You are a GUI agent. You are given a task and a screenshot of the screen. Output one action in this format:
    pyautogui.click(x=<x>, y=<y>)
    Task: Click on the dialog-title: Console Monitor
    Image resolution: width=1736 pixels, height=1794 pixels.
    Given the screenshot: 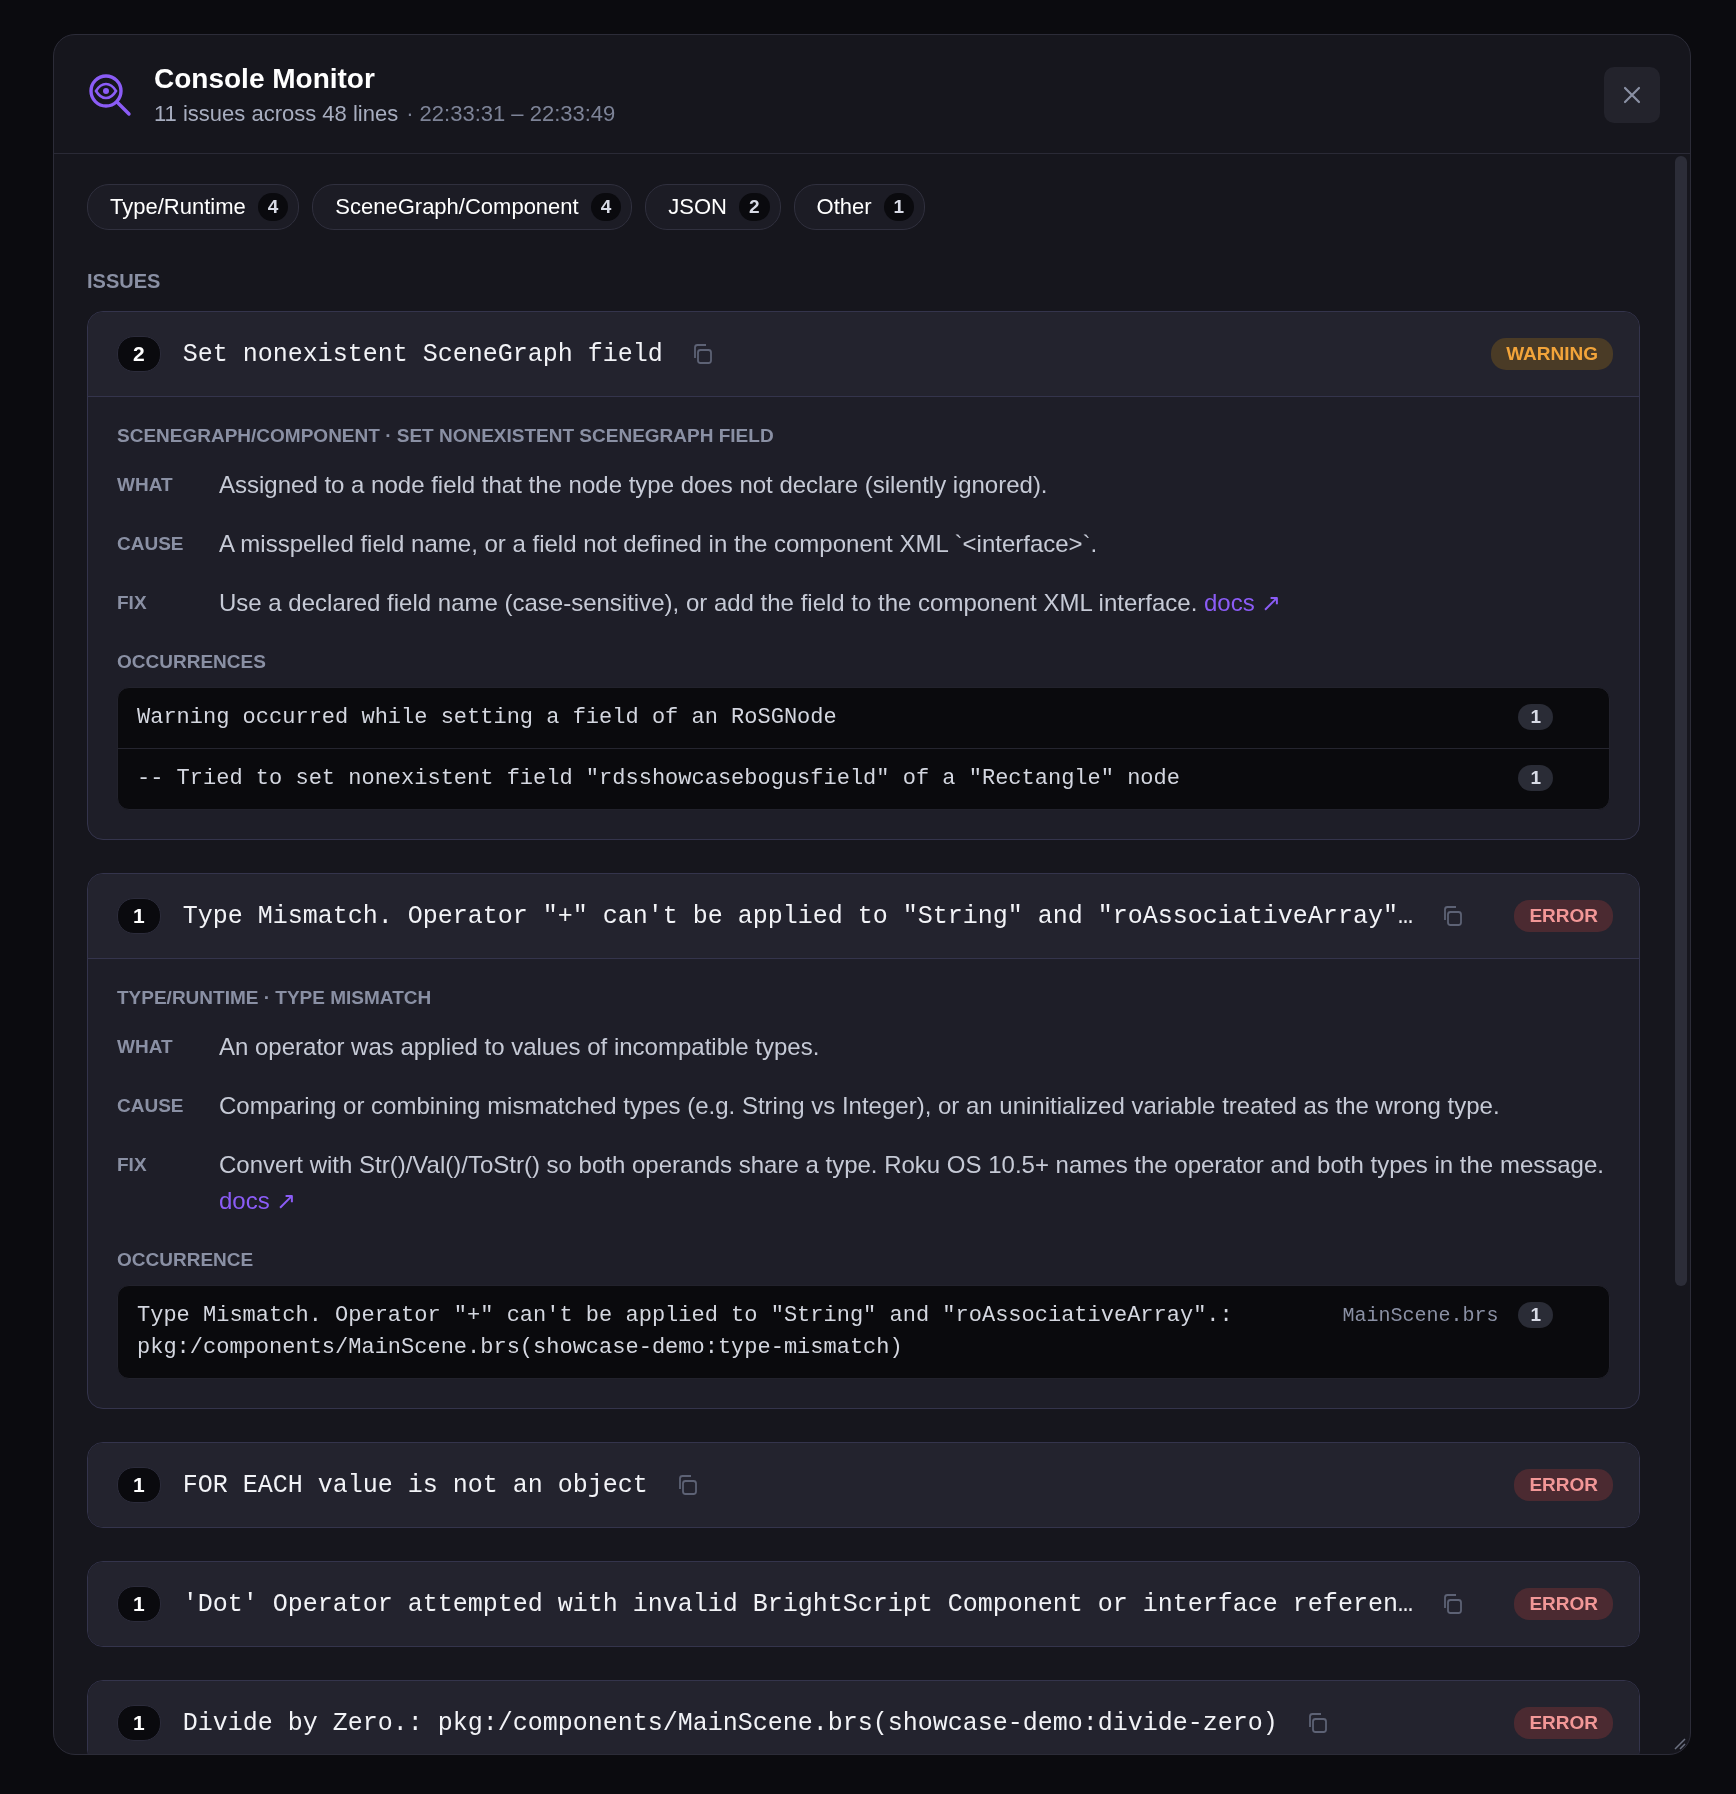 What is the action you would take?
    pyautogui.click(x=265, y=79)
    